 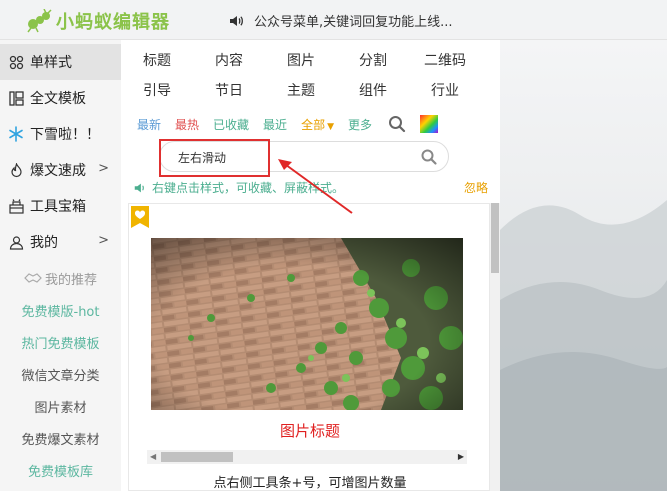 I want to click on tab-qrcode: 二维码, so click(x=445, y=60).